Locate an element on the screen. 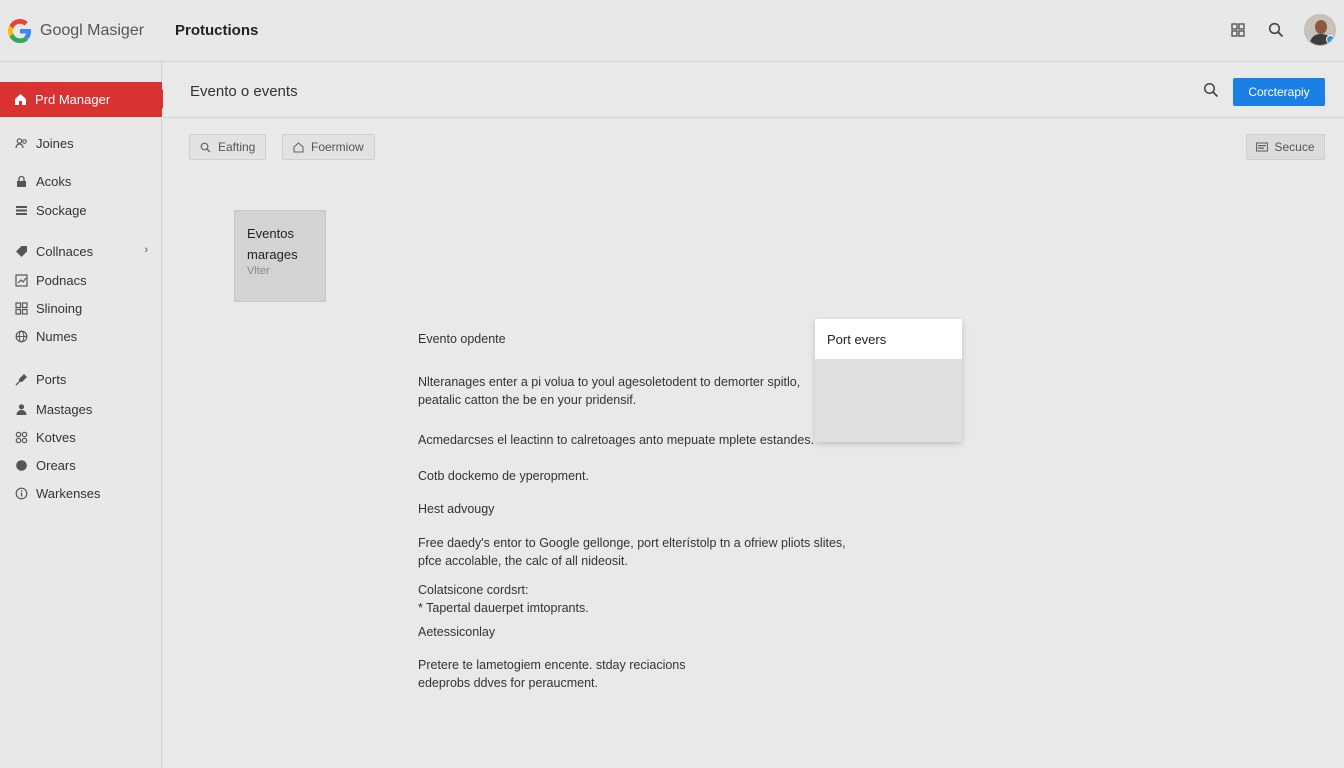  person-icon is located at coordinates (21, 409).